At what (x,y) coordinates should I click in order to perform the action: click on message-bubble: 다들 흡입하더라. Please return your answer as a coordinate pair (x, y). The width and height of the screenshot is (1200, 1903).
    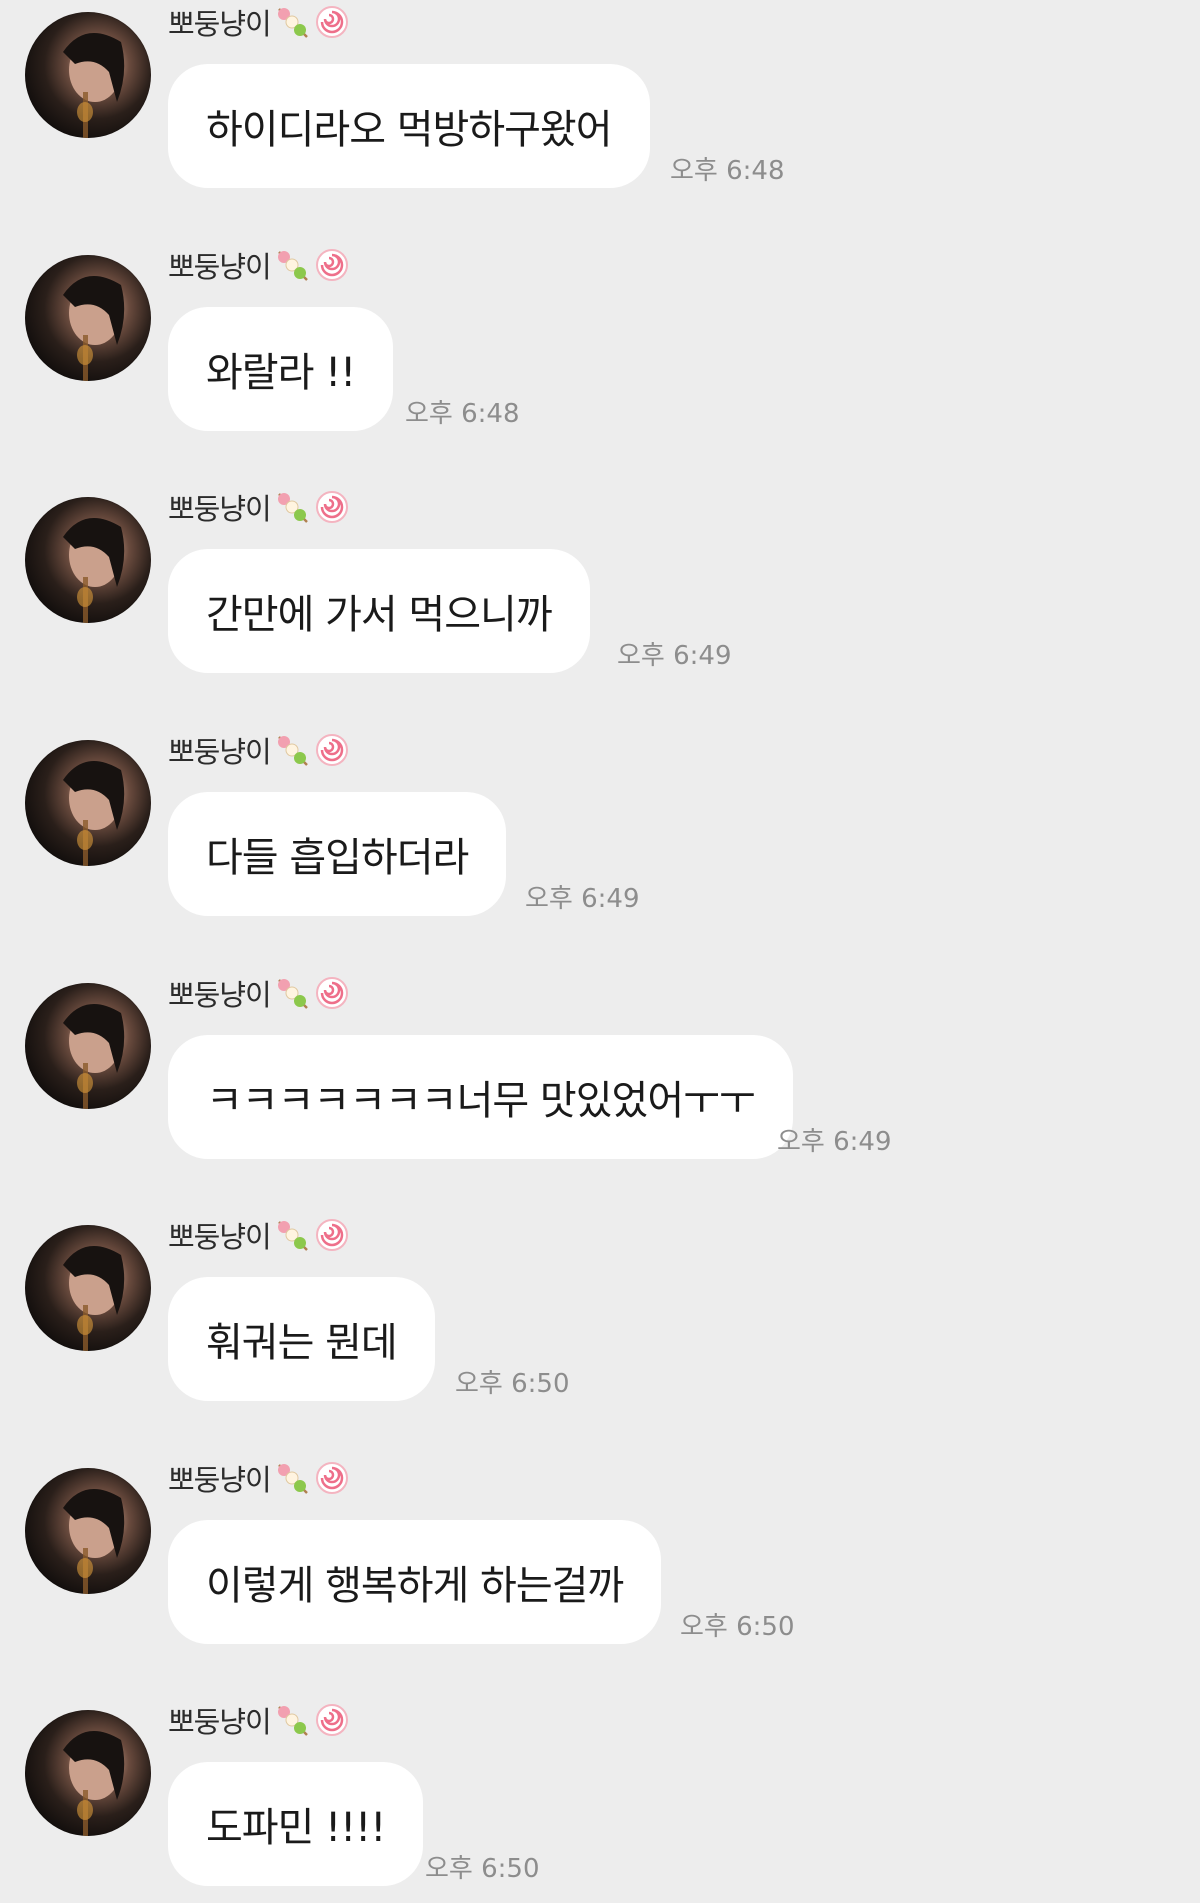
    Looking at the image, I should click on (337, 854).